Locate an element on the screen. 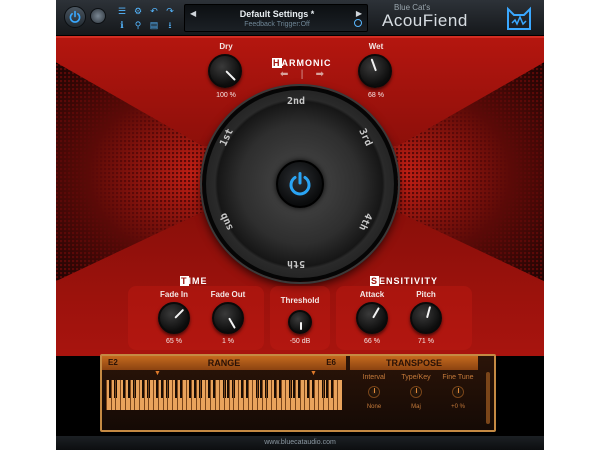  harmonic-left-arrow-icon: ⬅ is located at coordinates (284, 74).